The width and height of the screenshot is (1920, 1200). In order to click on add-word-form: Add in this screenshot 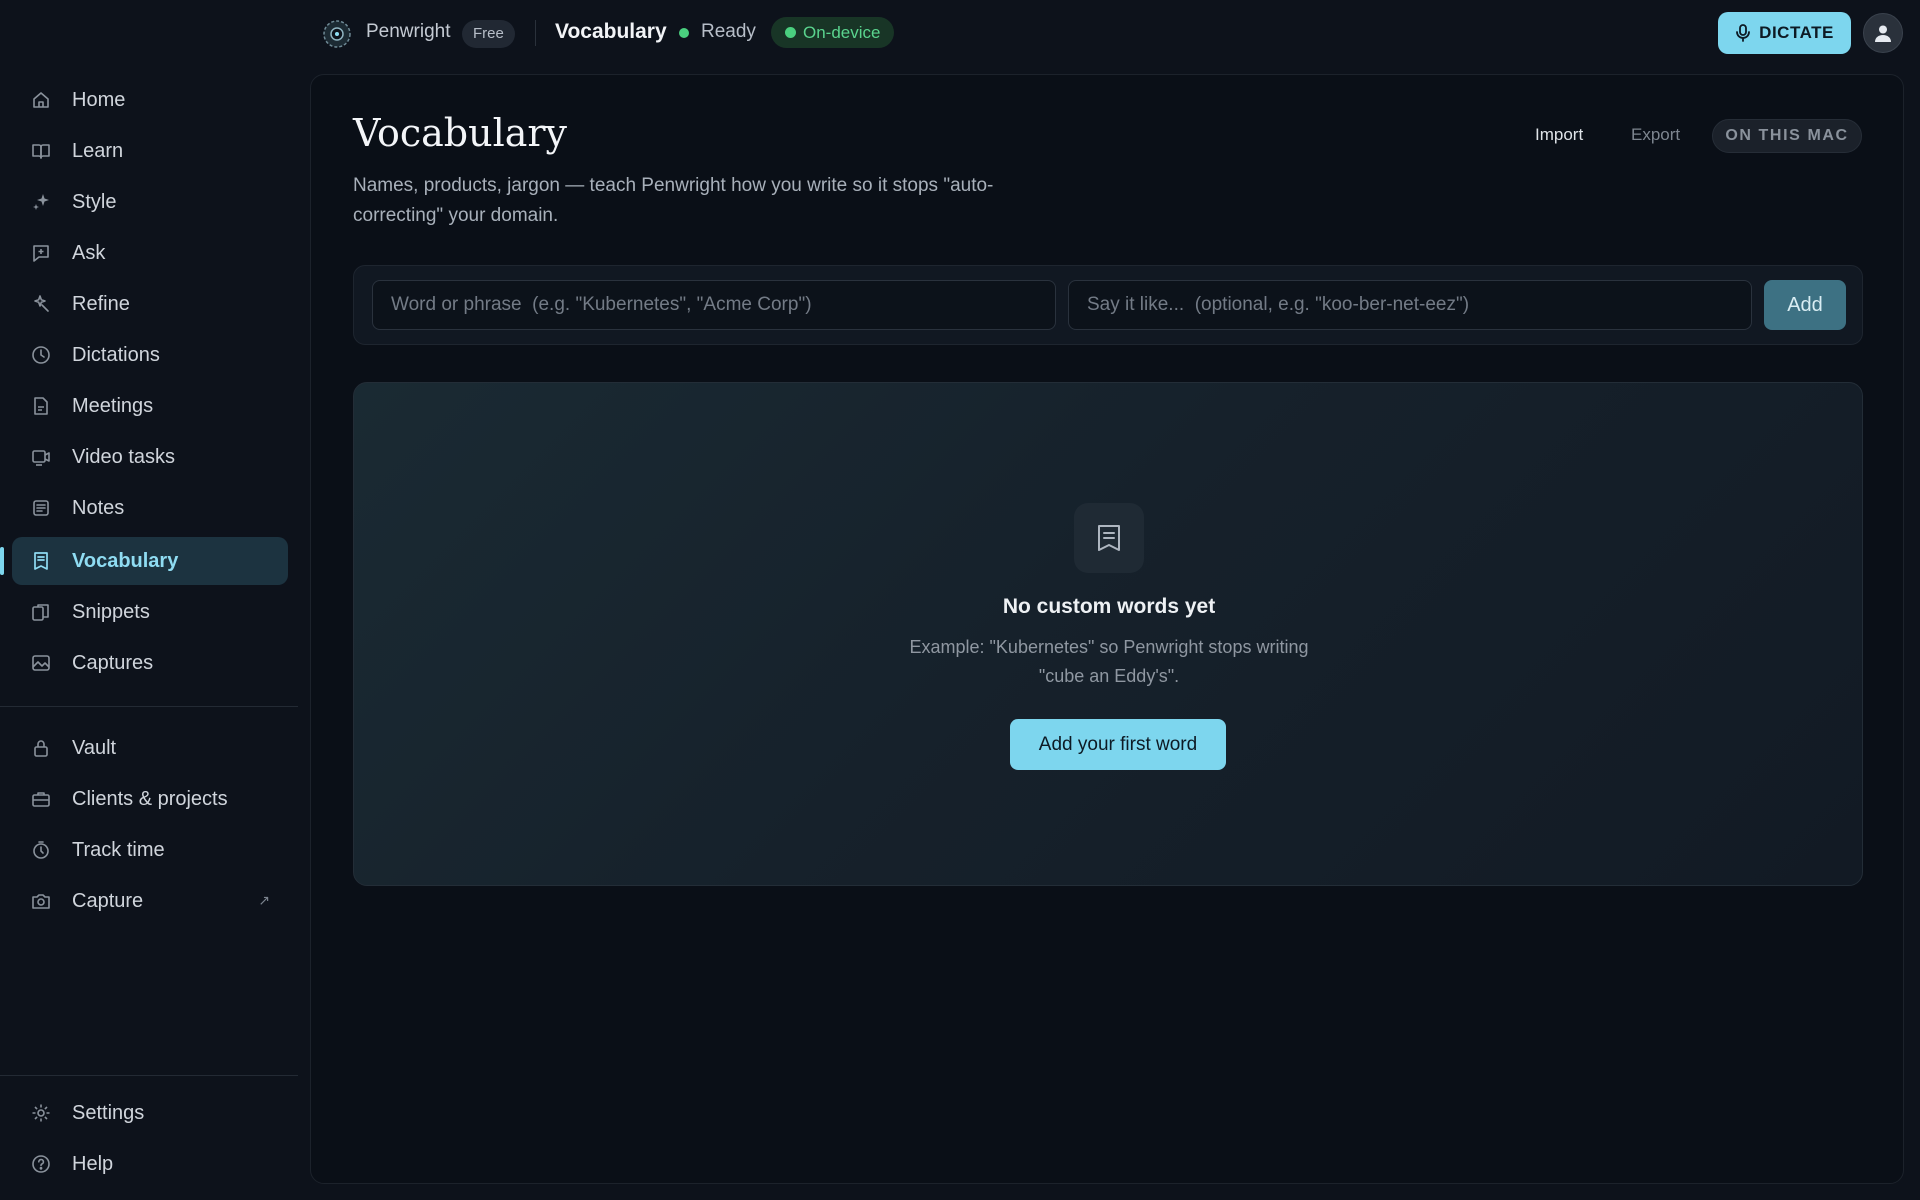, I will do `click(1108, 305)`.